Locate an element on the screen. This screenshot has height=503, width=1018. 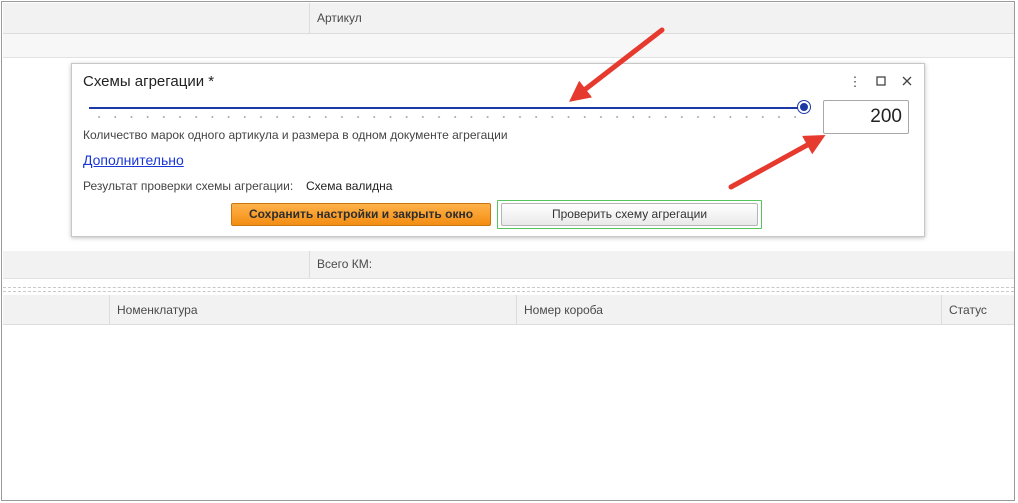
quantity-slider-track is located at coordinates (447, 108).